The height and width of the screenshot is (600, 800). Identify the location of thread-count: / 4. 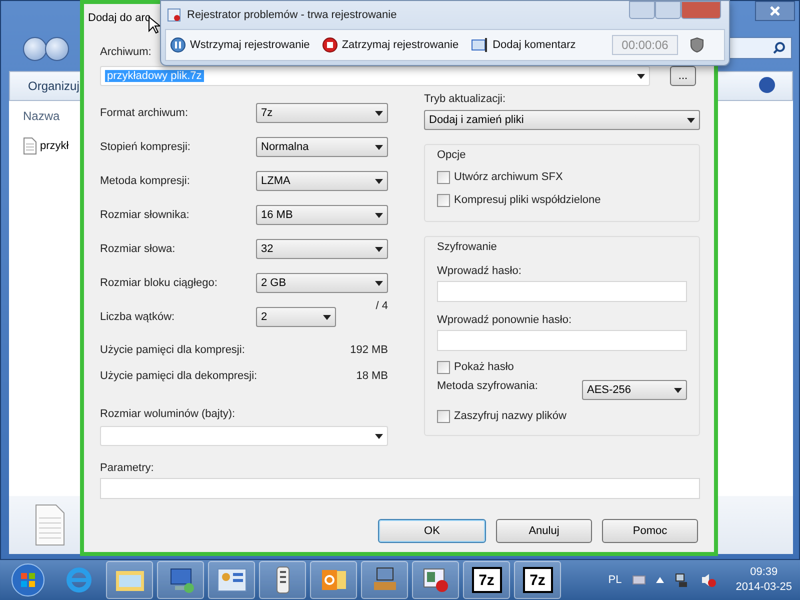
(382, 306).